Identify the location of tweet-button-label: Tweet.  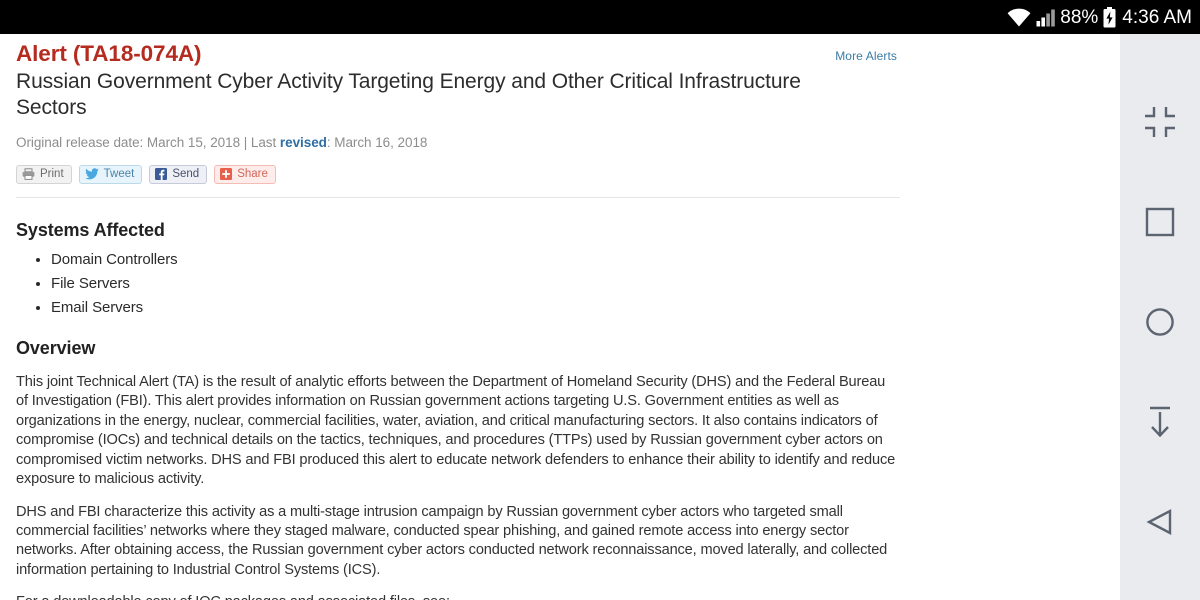
(119, 173).